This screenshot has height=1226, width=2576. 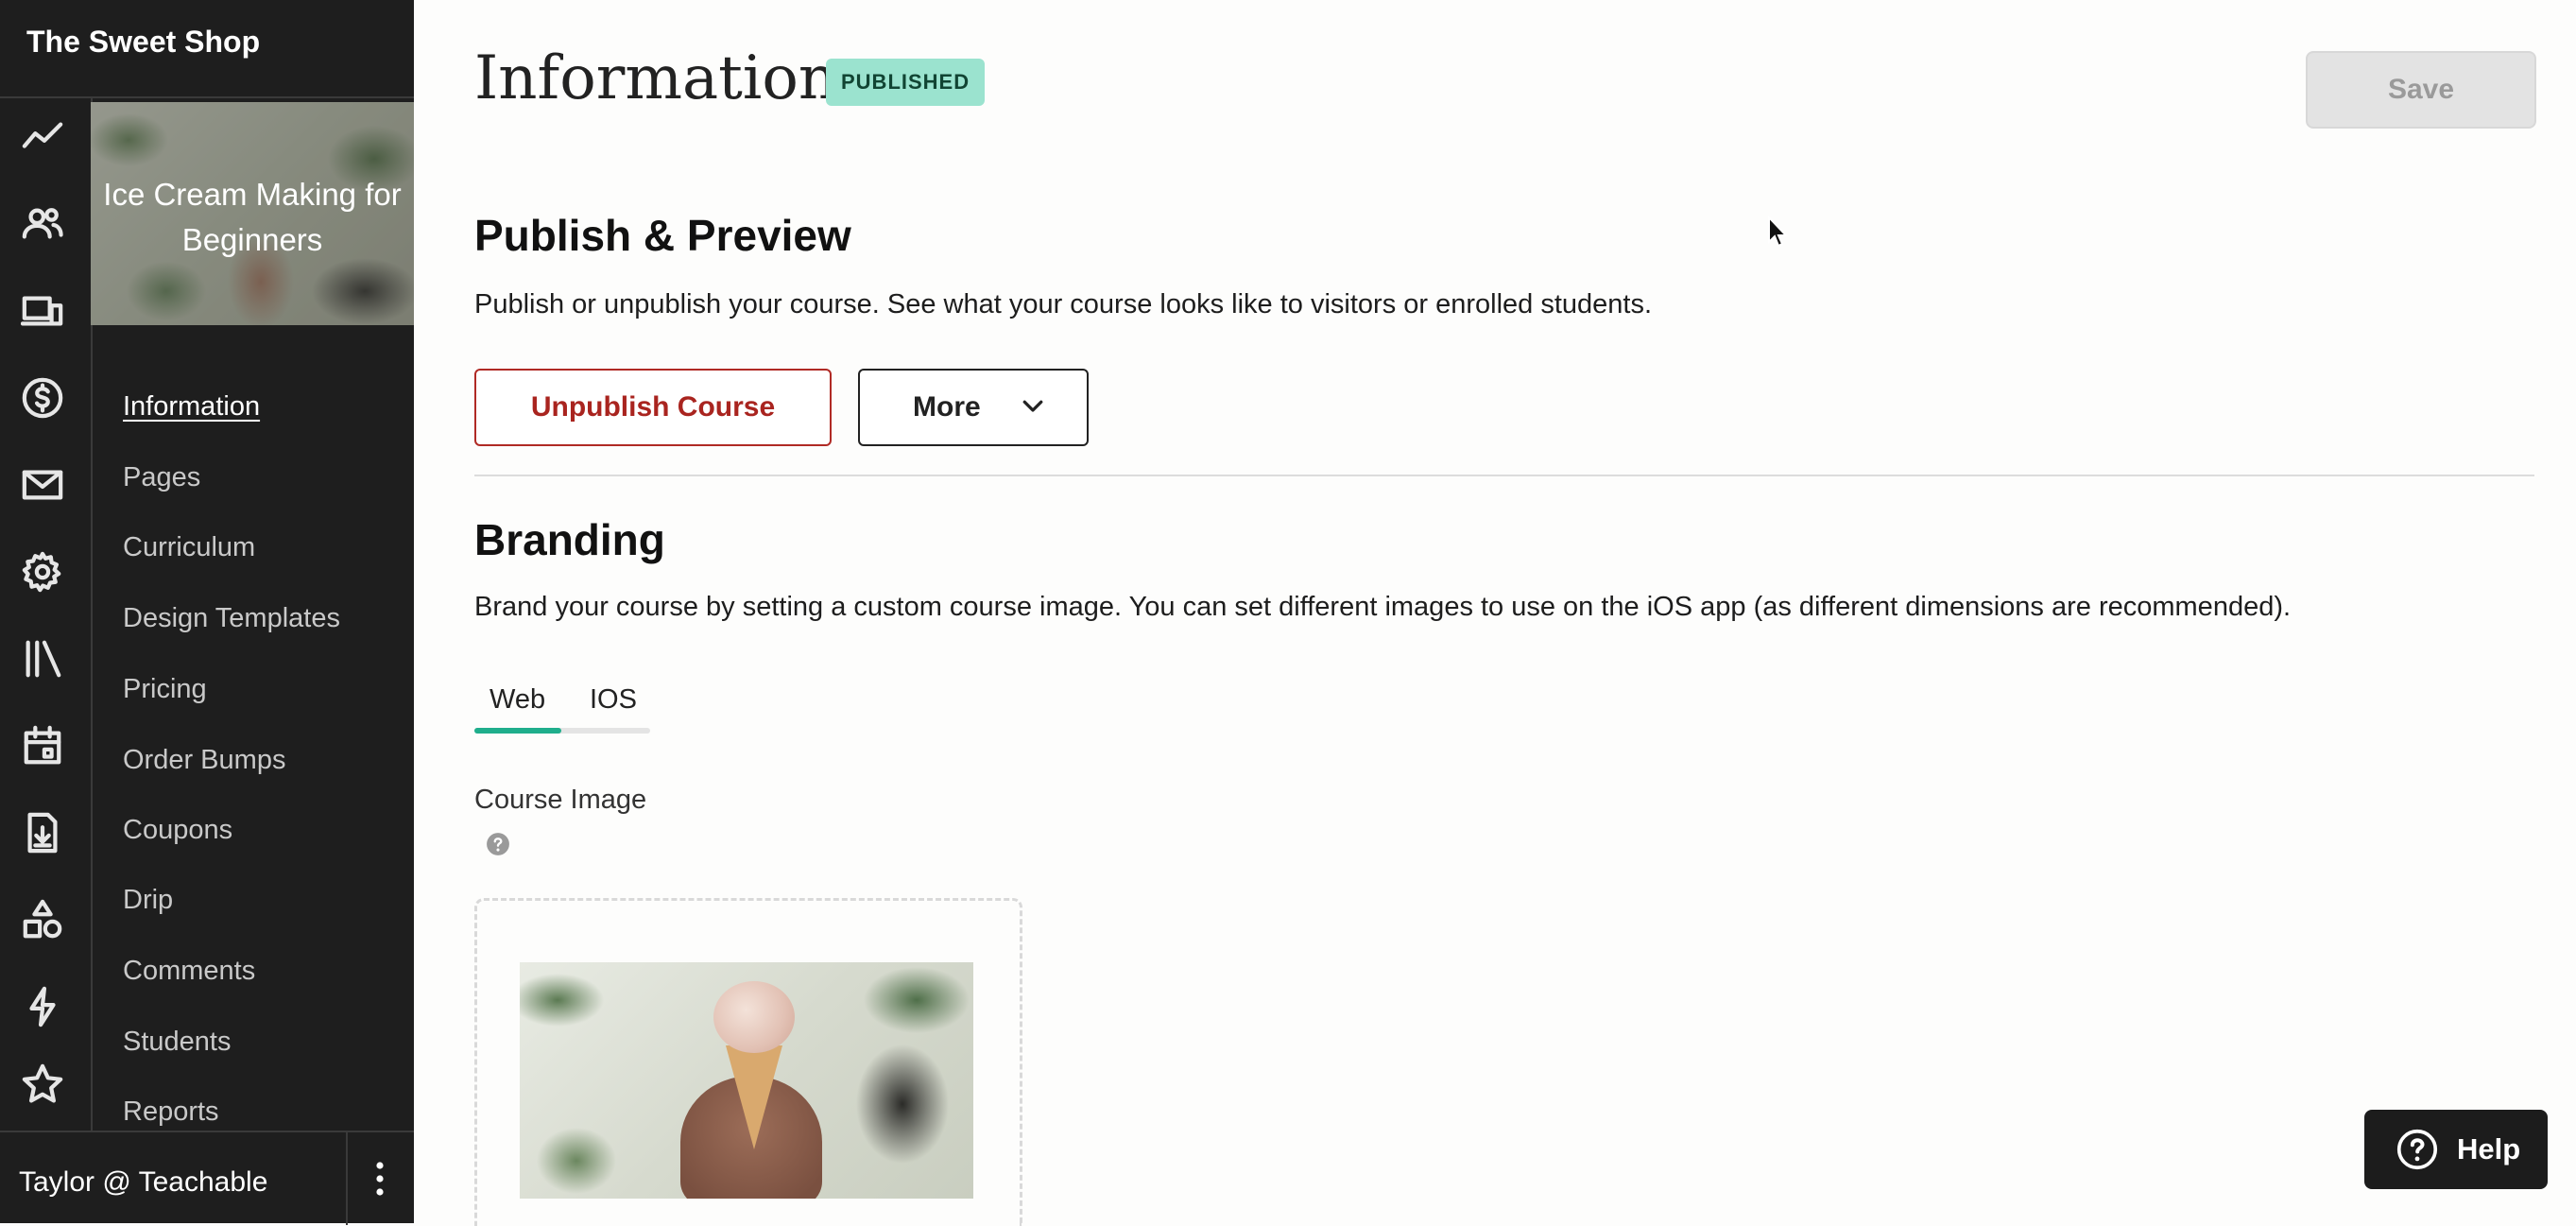 I want to click on image-scoop, so click(x=754, y=1017).